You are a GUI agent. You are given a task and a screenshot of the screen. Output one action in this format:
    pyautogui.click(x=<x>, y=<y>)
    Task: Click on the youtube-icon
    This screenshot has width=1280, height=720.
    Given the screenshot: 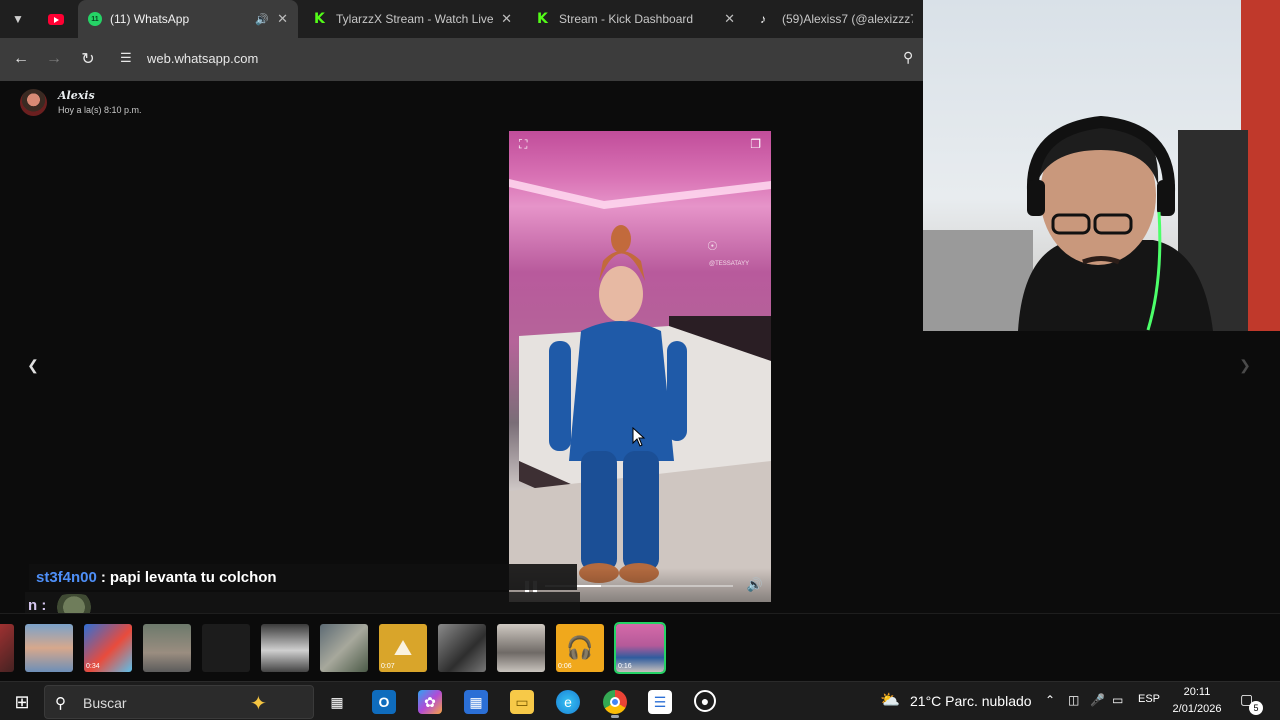 What is the action you would take?
    pyautogui.click(x=56, y=19)
    